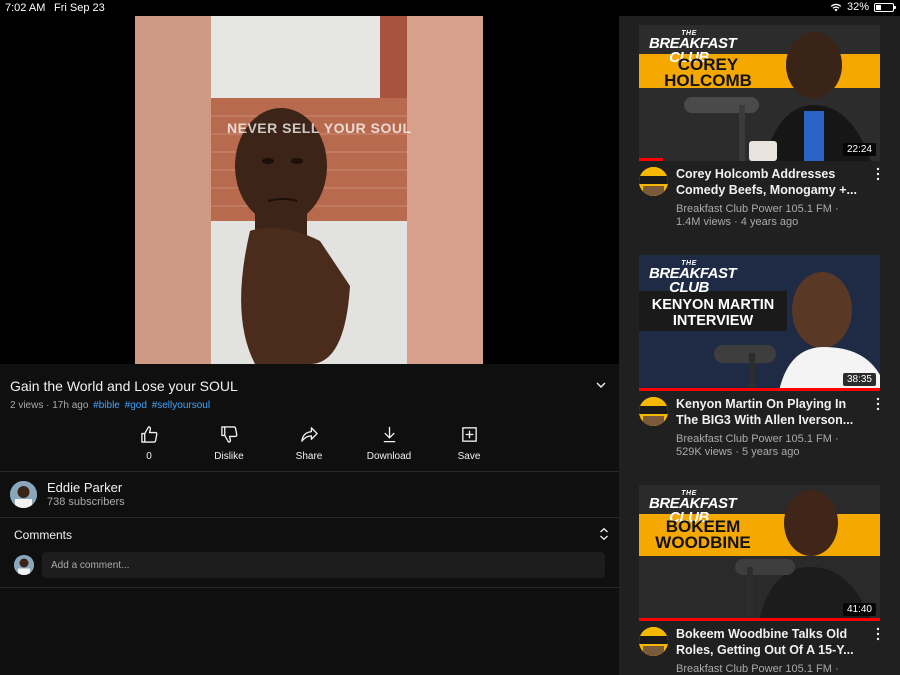 This screenshot has height=675, width=900. What do you see at coordinates (708, 72) in the screenshot?
I see `thumbnail-name-plate: COREY HOLCOMB` at bounding box center [708, 72].